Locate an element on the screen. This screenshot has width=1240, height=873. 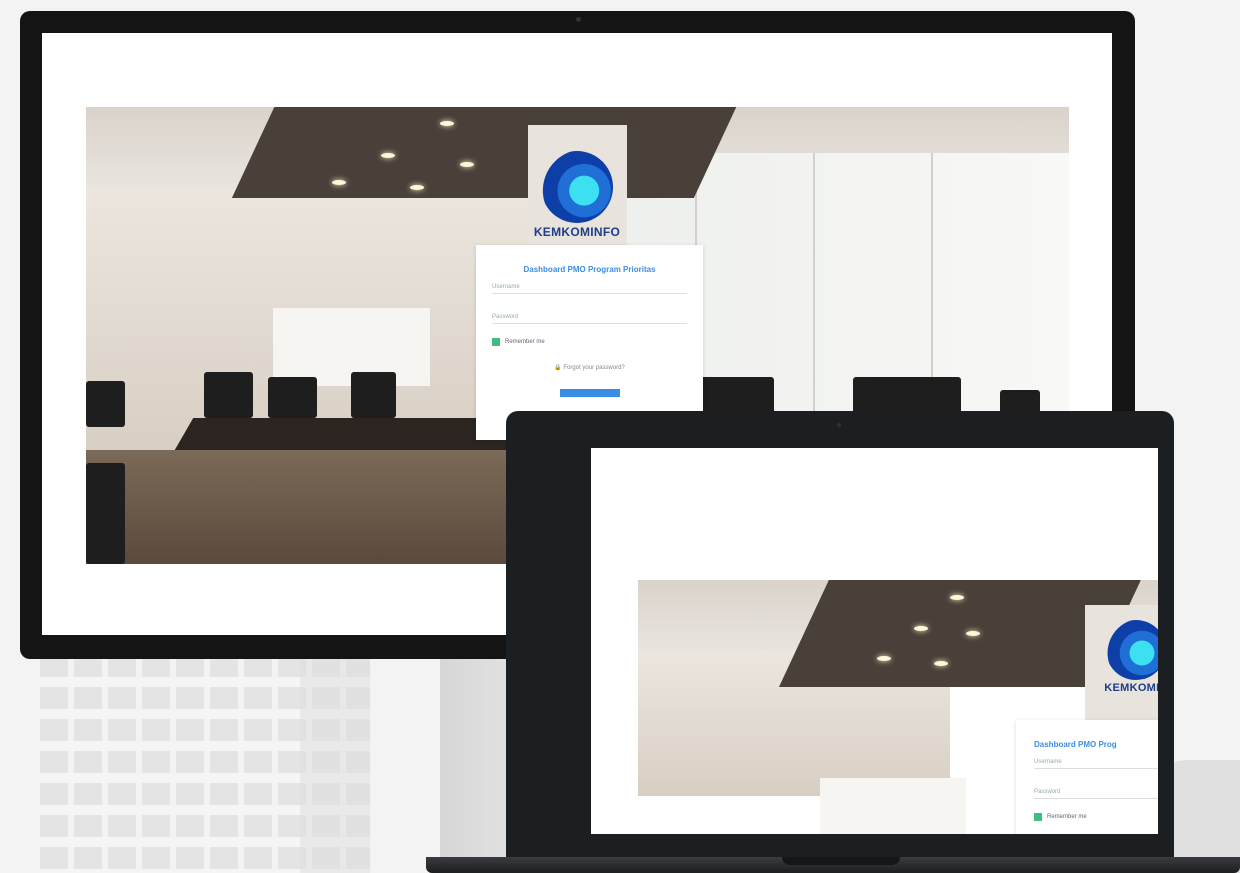
password-input: Password is located at coordinates (589, 319).